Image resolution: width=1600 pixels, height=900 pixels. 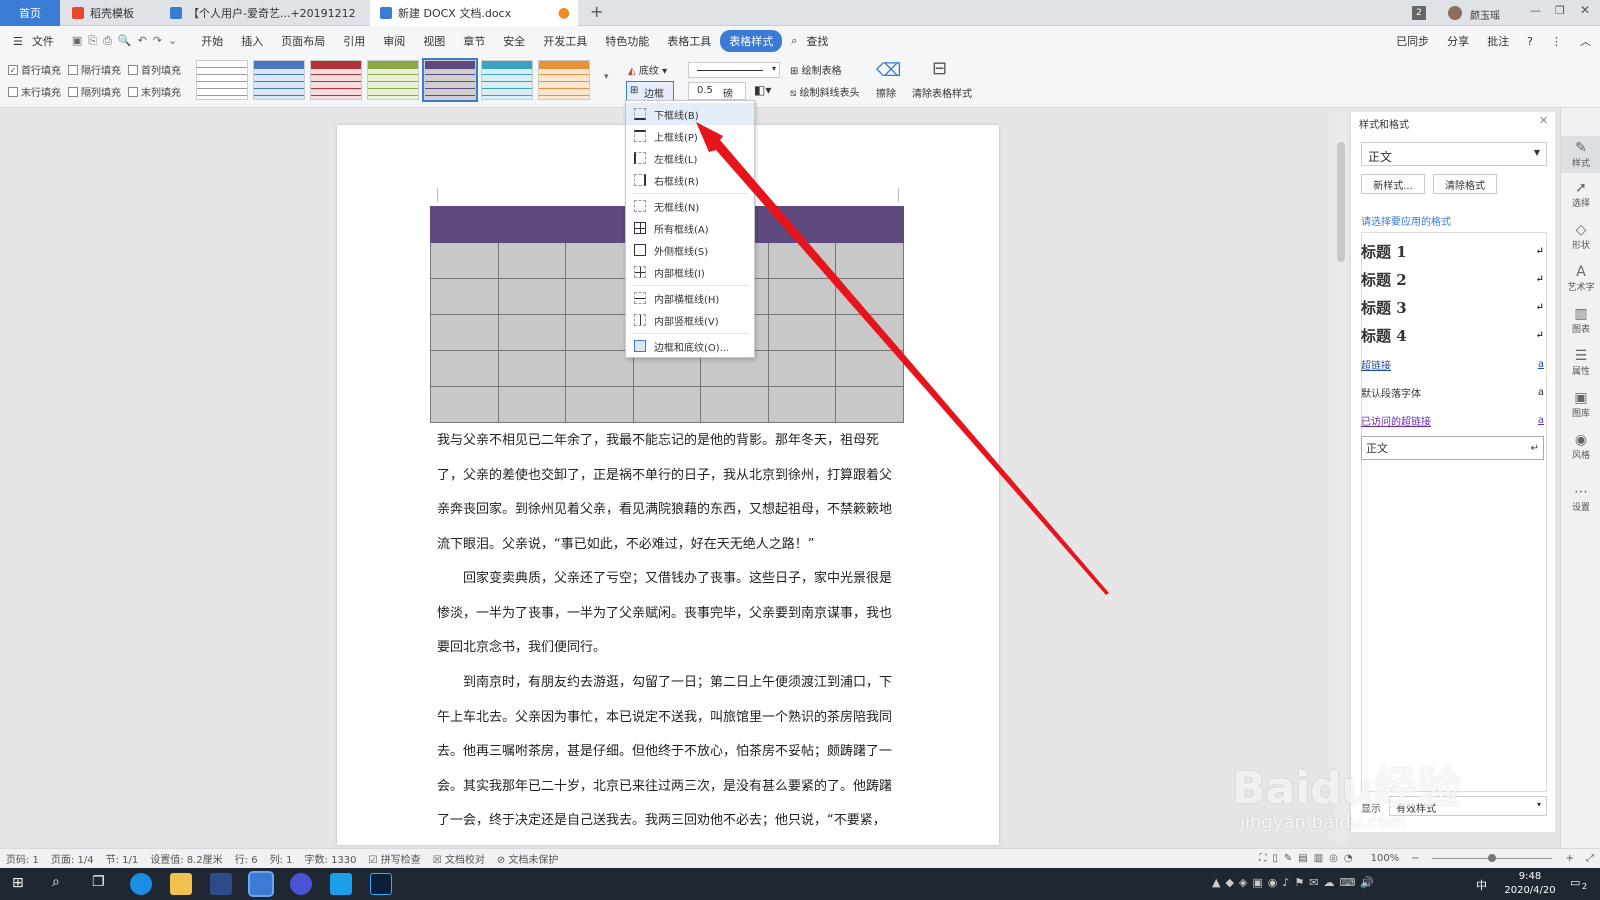 I want to click on menu-special: 特色功能, so click(x=627, y=41).